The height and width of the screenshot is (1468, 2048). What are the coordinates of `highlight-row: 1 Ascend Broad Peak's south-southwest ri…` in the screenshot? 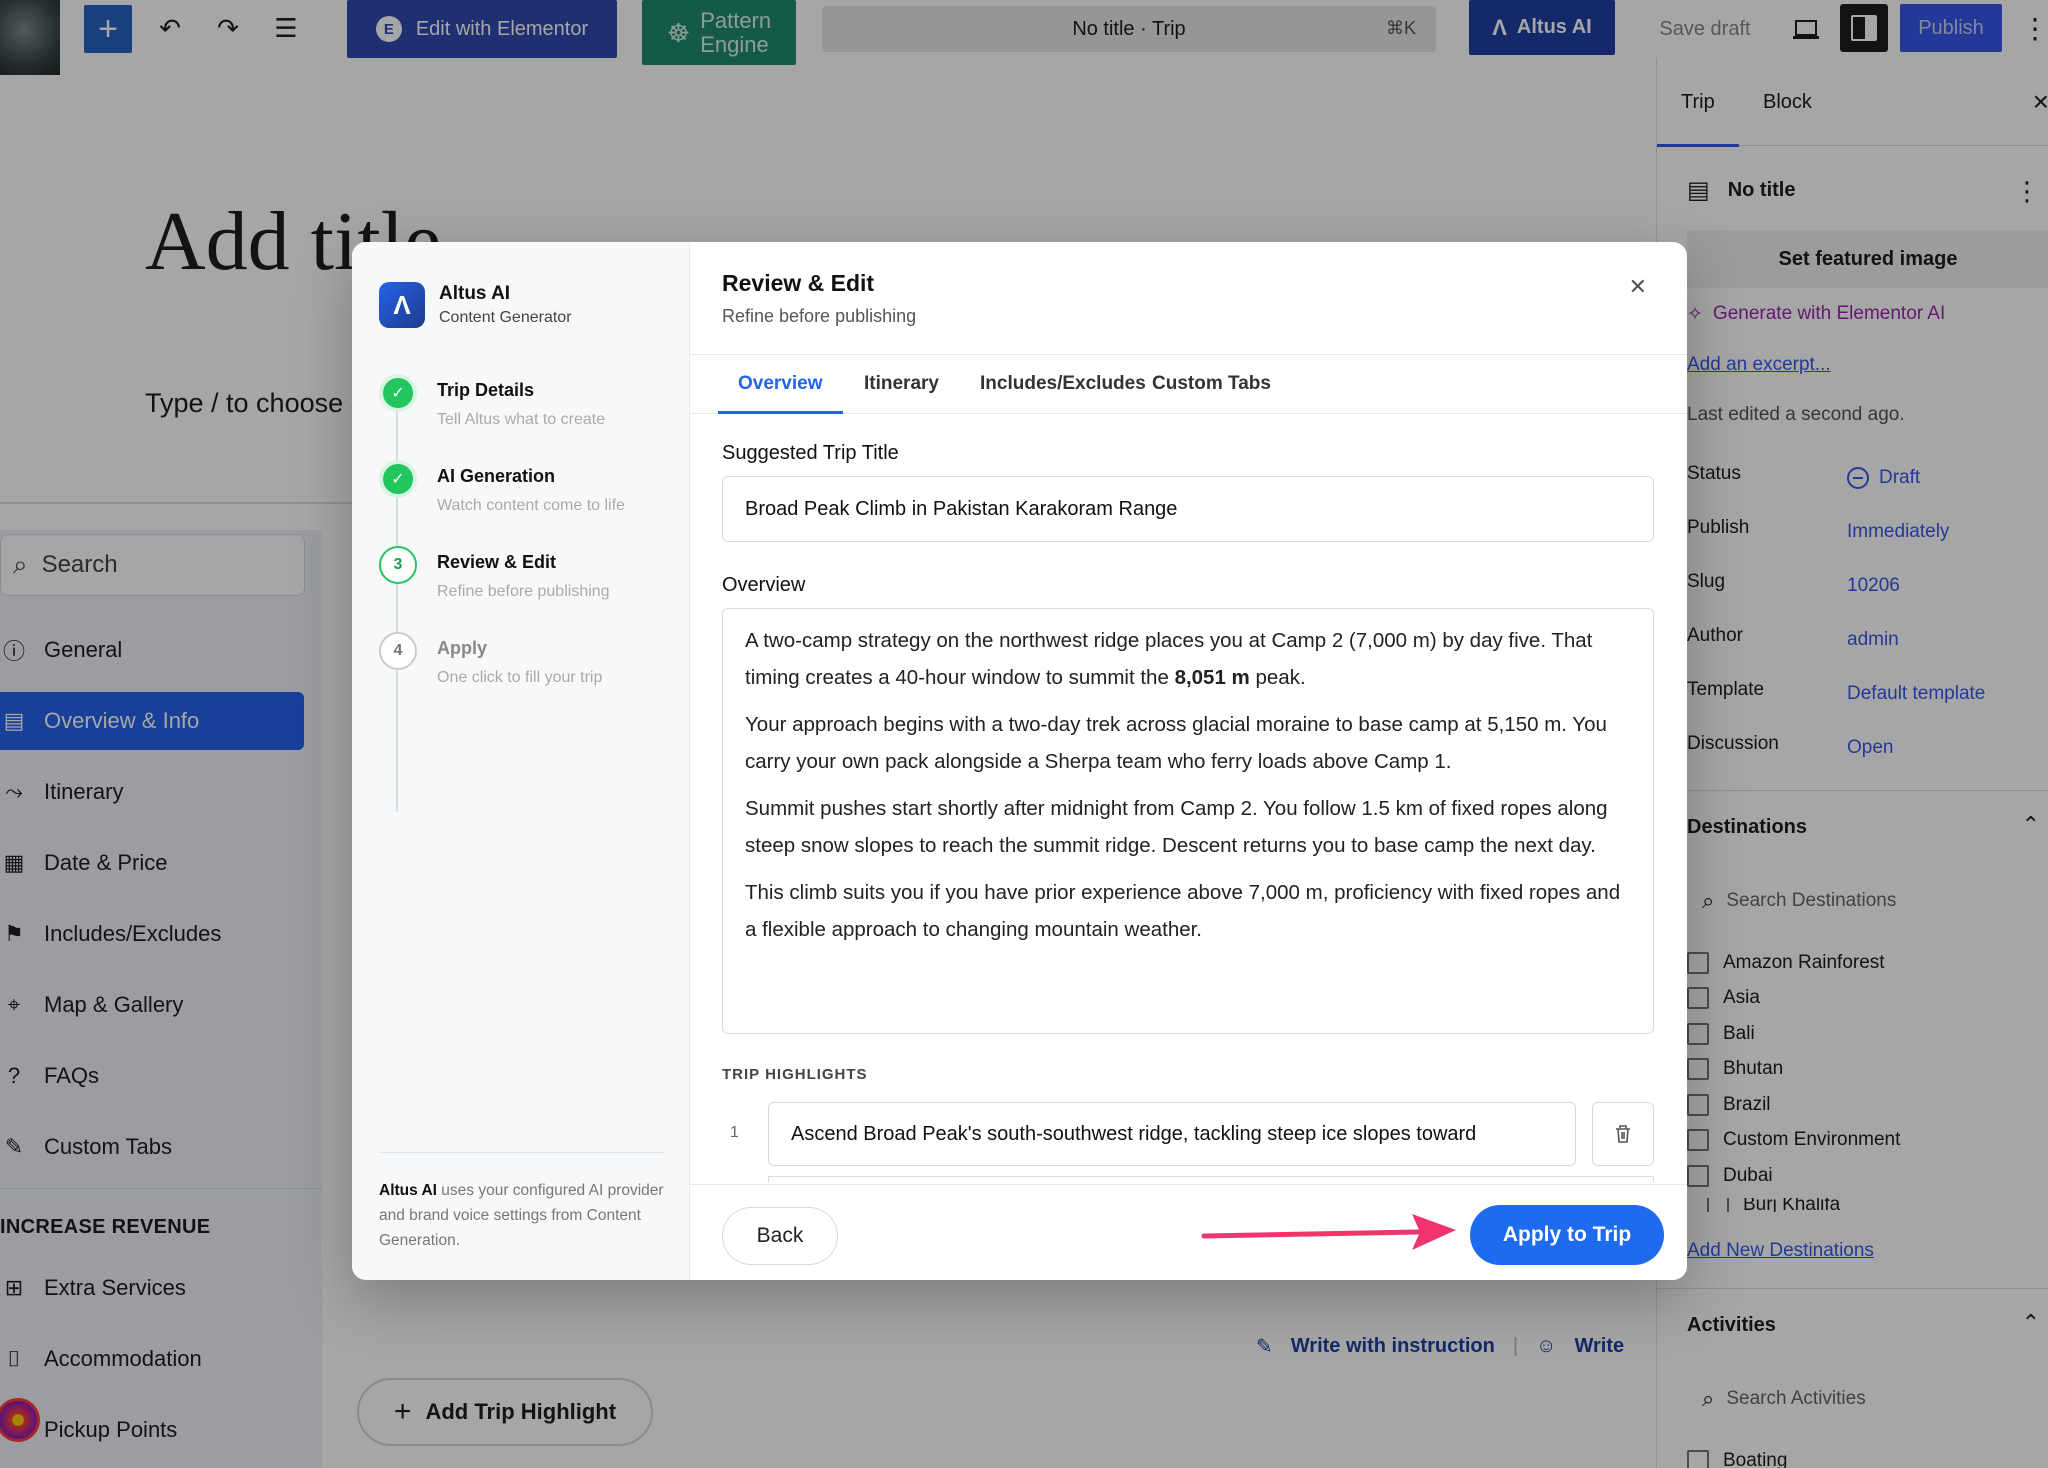 It's located at (1188, 1134).